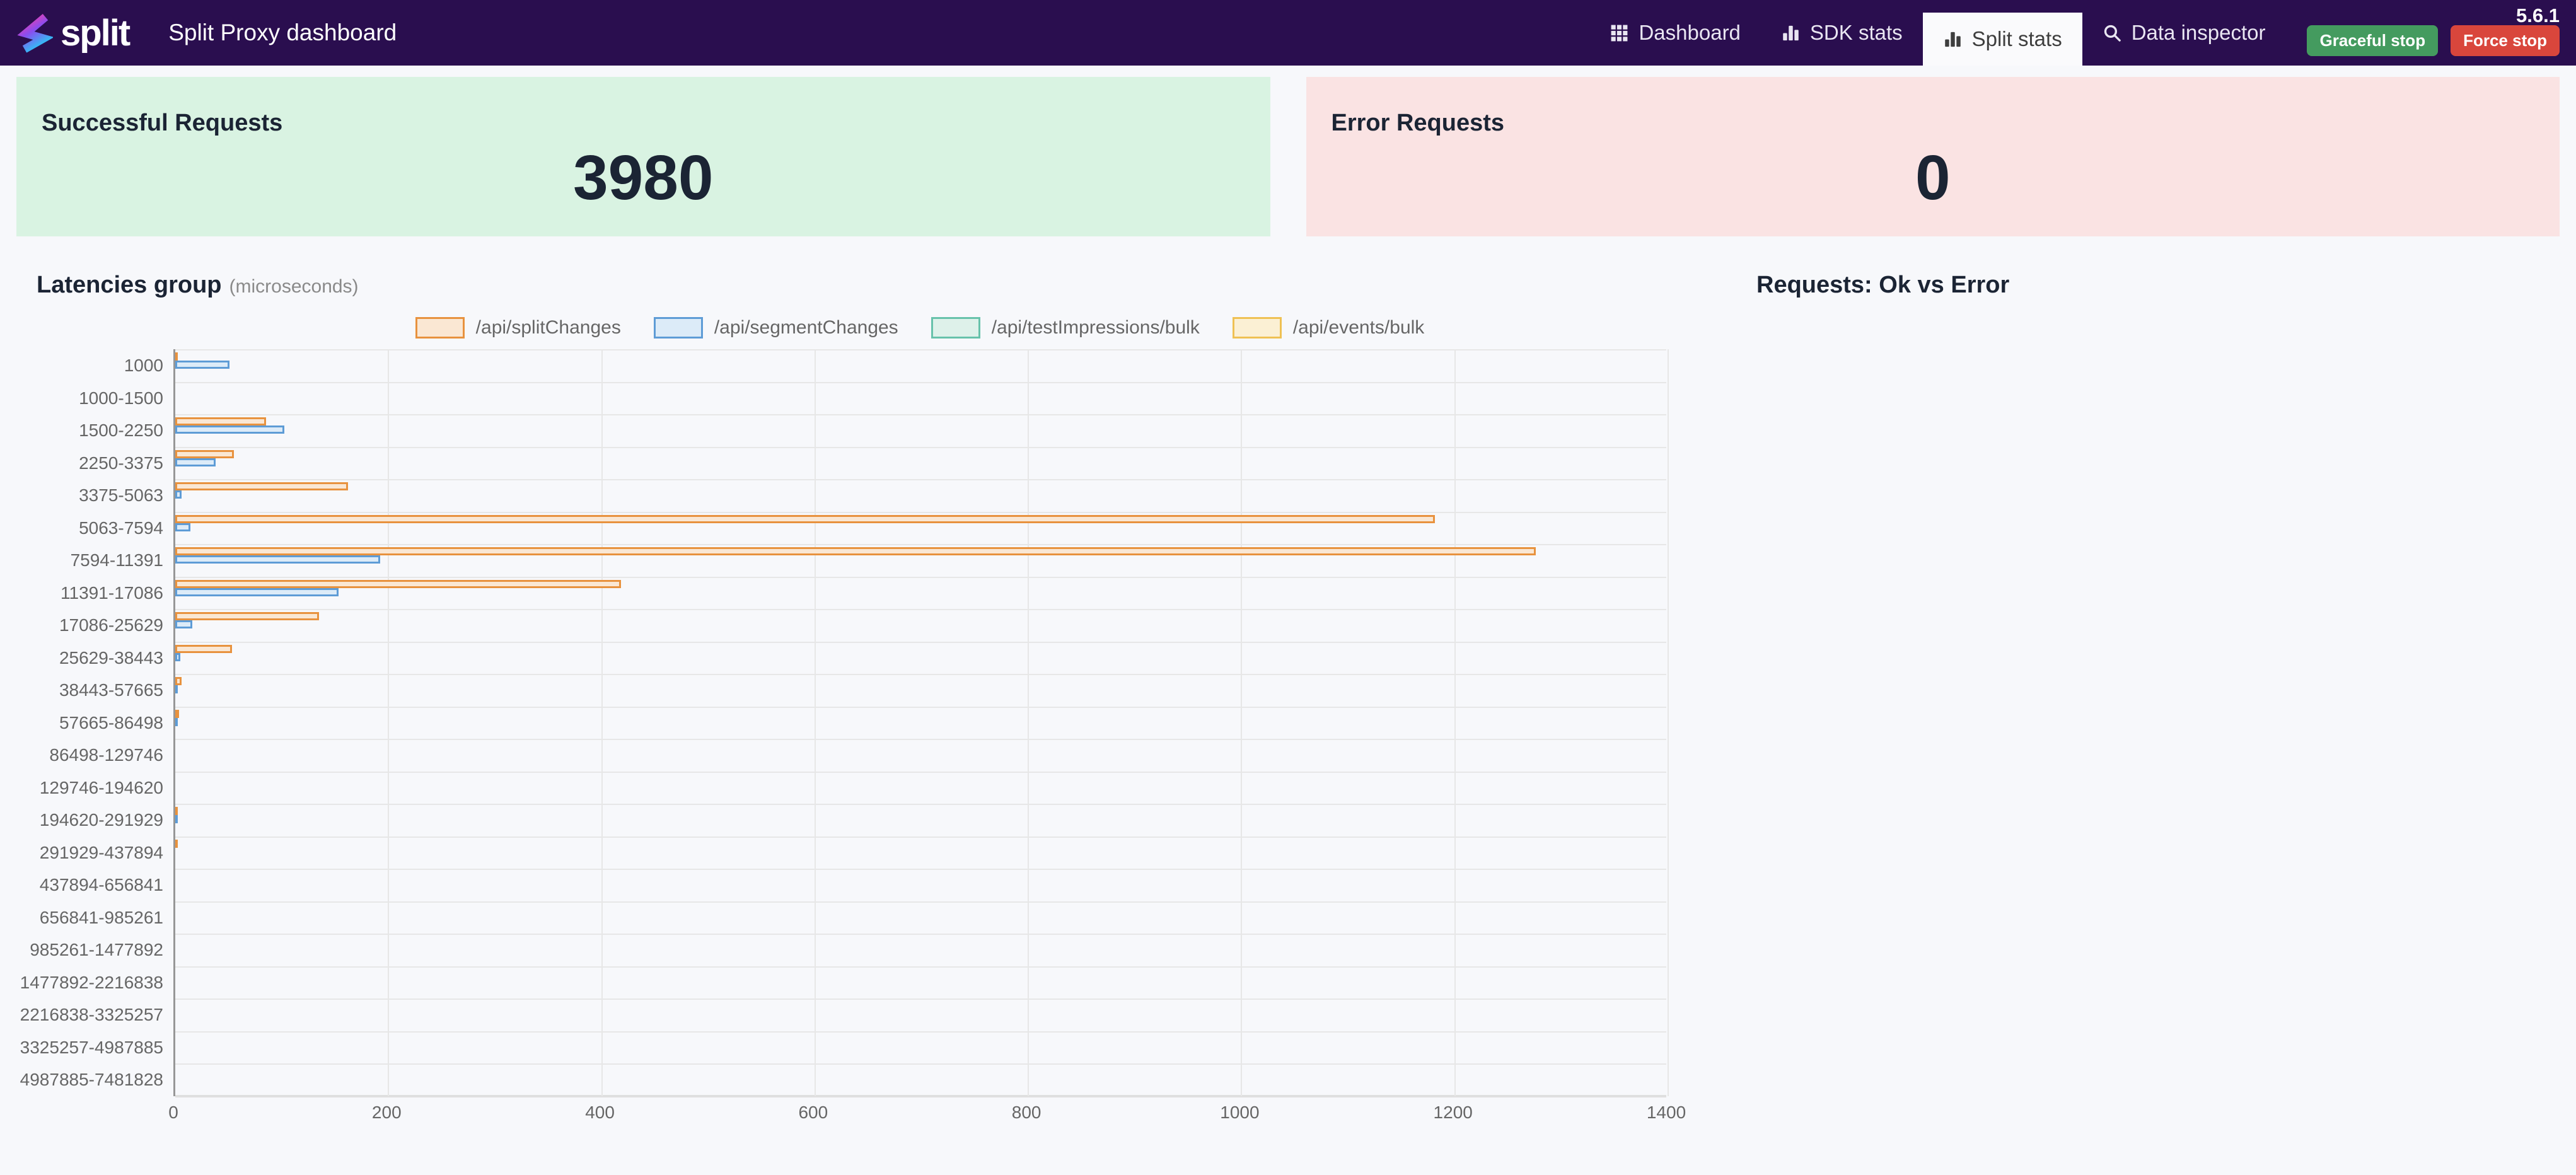 The height and width of the screenshot is (1175, 2576). What do you see at coordinates (106, 755) in the screenshot?
I see `y-axis-label: 86498-129746` at bounding box center [106, 755].